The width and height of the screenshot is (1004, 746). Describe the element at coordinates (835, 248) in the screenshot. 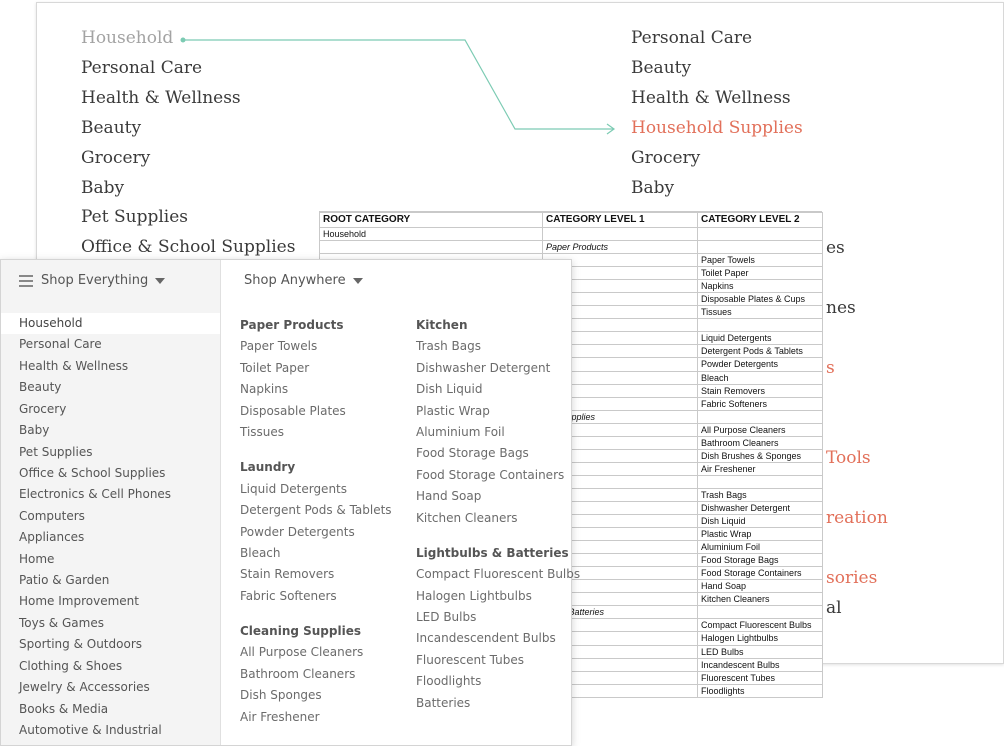

I see `target-category-fragment: es` at that location.